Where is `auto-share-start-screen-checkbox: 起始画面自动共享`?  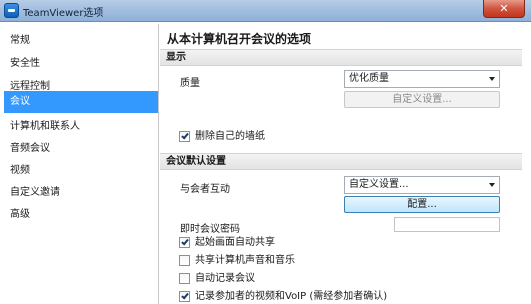 auto-share-start-screen-checkbox: 起始画面自动共享 is located at coordinates (304, 243).